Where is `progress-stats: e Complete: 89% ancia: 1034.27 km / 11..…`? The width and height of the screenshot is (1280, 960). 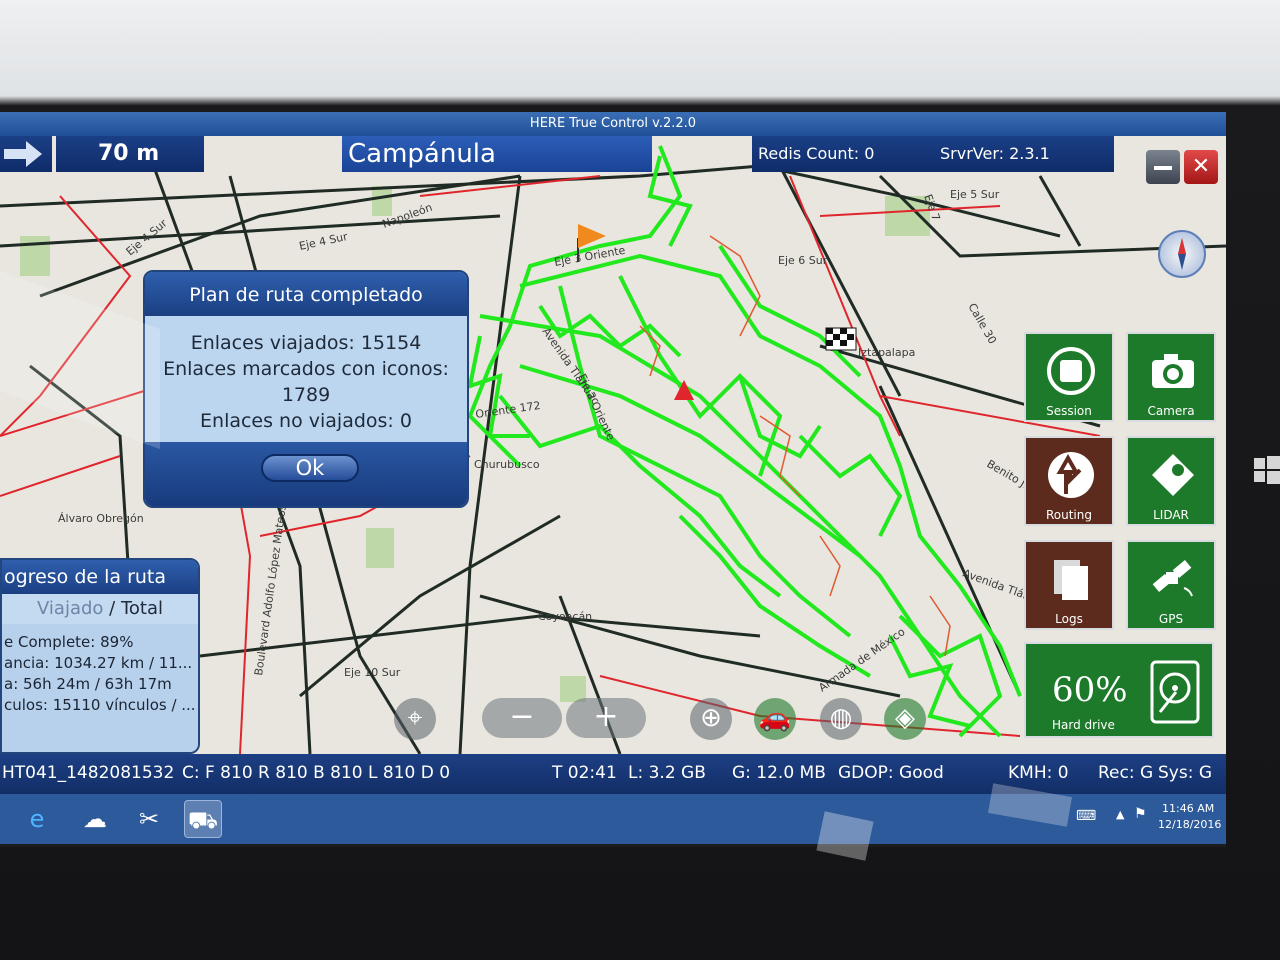 progress-stats: e Complete: 89% ancia: 1034.27 km / 11..… is located at coordinates (100, 688).